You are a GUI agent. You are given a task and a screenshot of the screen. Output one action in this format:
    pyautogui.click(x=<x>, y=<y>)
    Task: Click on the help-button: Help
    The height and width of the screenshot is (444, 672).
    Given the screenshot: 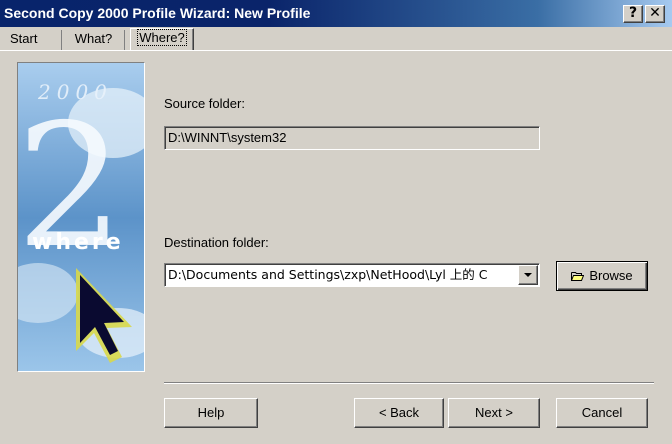 What is the action you would take?
    pyautogui.click(x=211, y=413)
    